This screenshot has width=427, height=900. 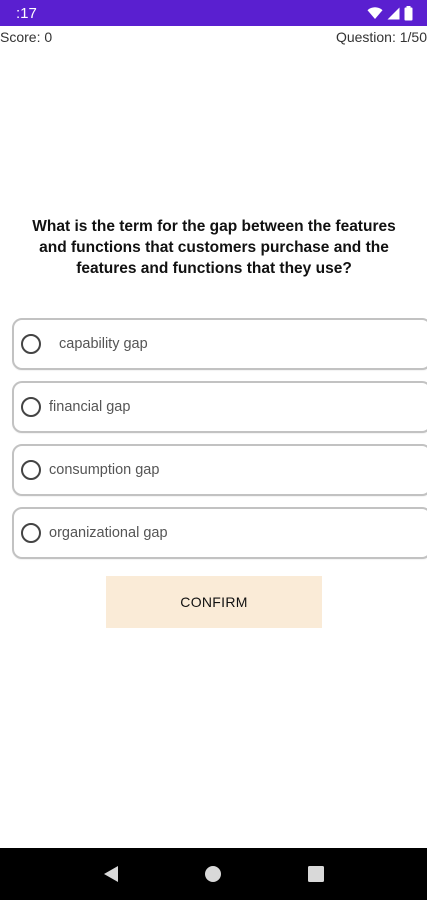 I want to click on recents-icon, so click(x=316, y=874).